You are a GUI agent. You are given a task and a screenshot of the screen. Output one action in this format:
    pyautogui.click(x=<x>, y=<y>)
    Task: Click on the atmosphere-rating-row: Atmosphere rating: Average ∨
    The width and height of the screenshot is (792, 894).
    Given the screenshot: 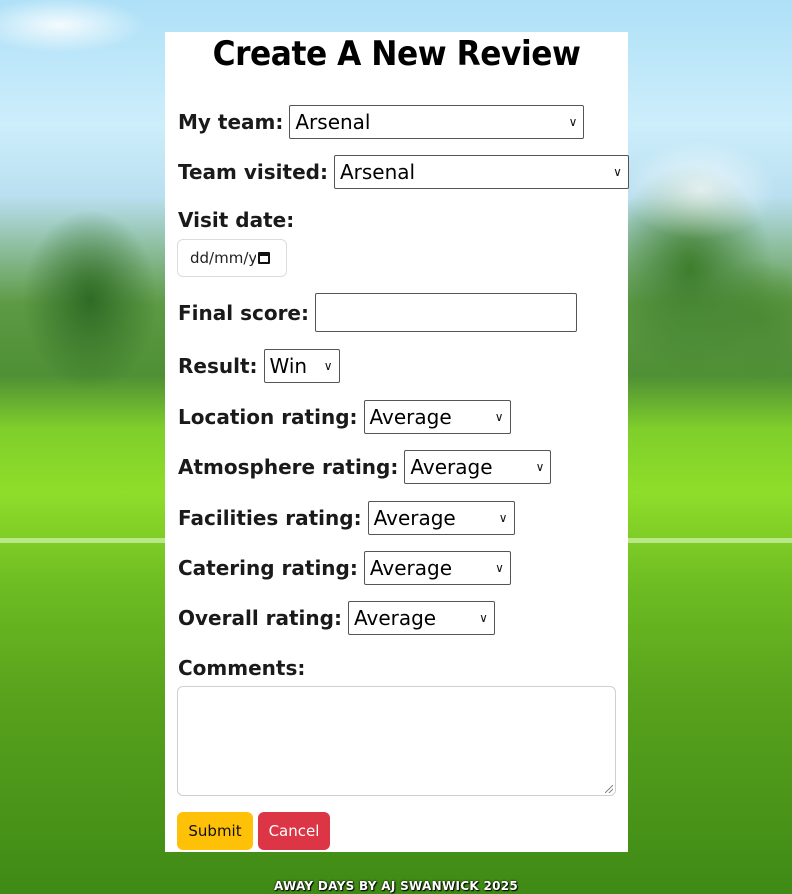 What is the action you would take?
    pyautogui.click(x=365, y=467)
    